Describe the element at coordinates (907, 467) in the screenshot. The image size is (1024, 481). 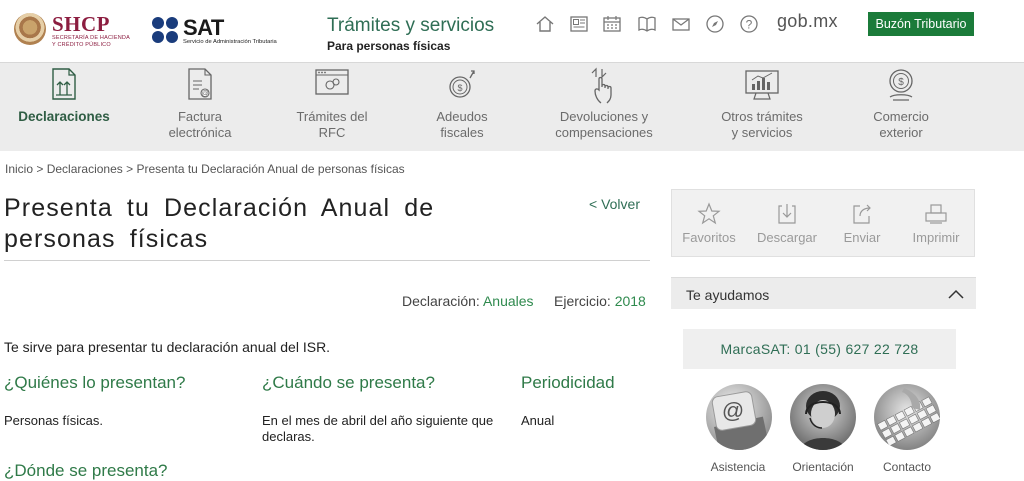
I see `contacto-label: Contacto` at that location.